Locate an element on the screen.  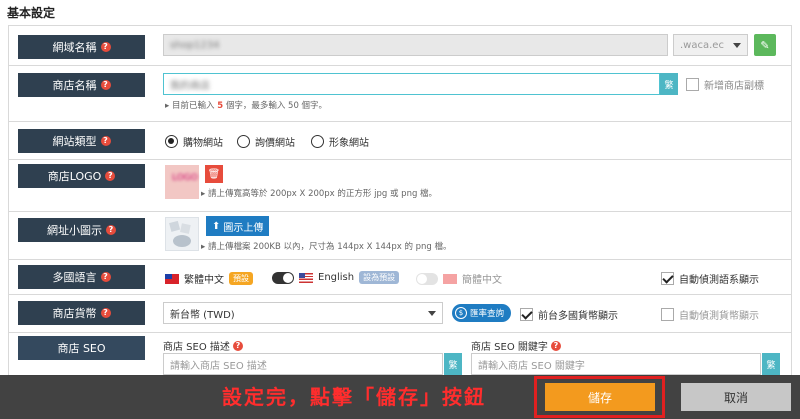
seo-label: 商店 SEO is located at coordinates (81, 348).